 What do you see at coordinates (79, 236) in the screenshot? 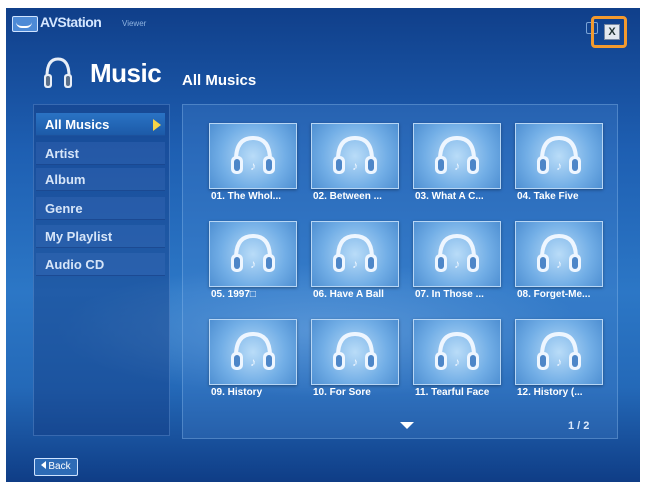
I see `sidebar-item-label: My Playlist` at bounding box center [79, 236].